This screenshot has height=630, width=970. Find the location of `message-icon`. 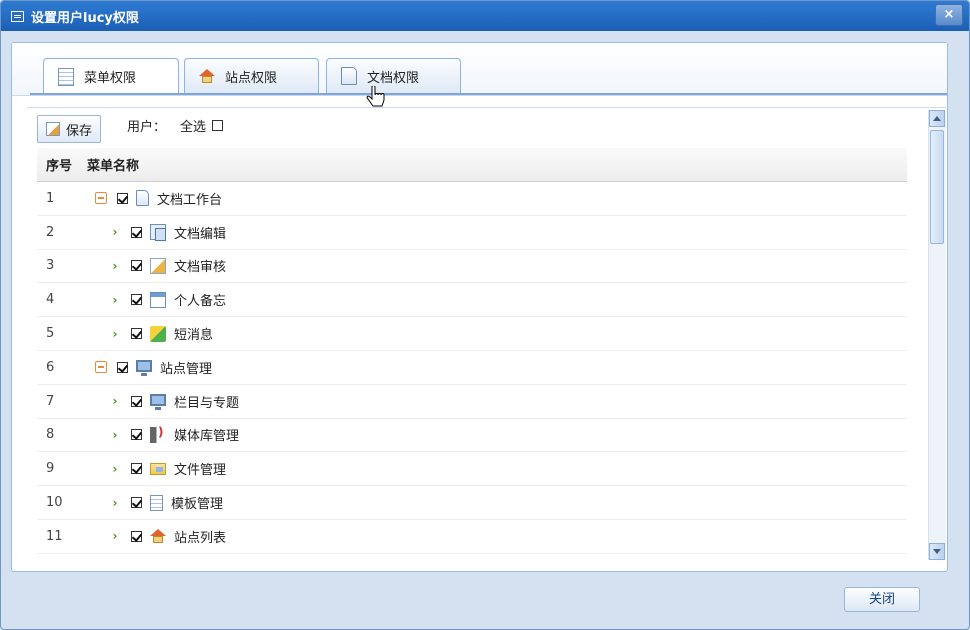

message-icon is located at coordinates (158, 333).